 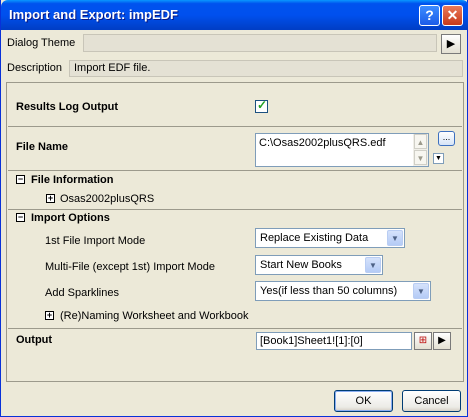 What do you see at coordinates (107, 199) in the screenshot?
I see `file-info-item-label: Osas2002plusQRS` at bounding box center [107, 199].